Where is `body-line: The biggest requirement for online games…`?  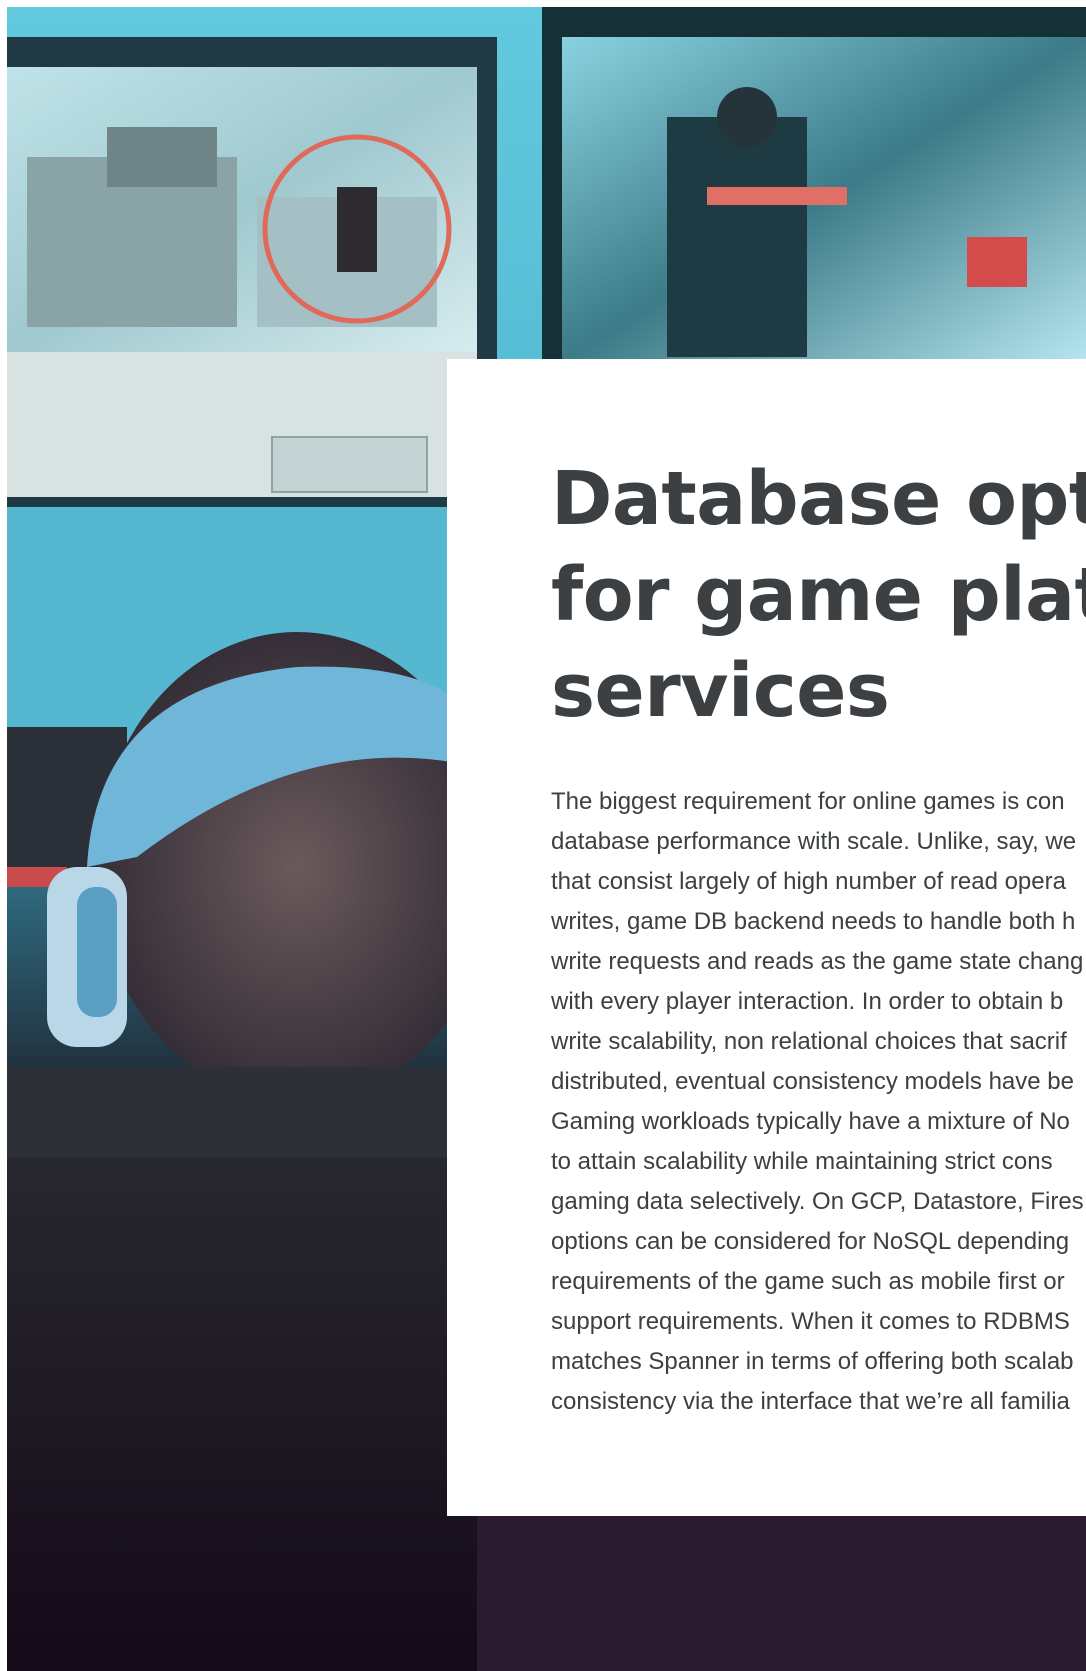
body-line: The biggest requirement for online games… is located at coordinates (808, 801).